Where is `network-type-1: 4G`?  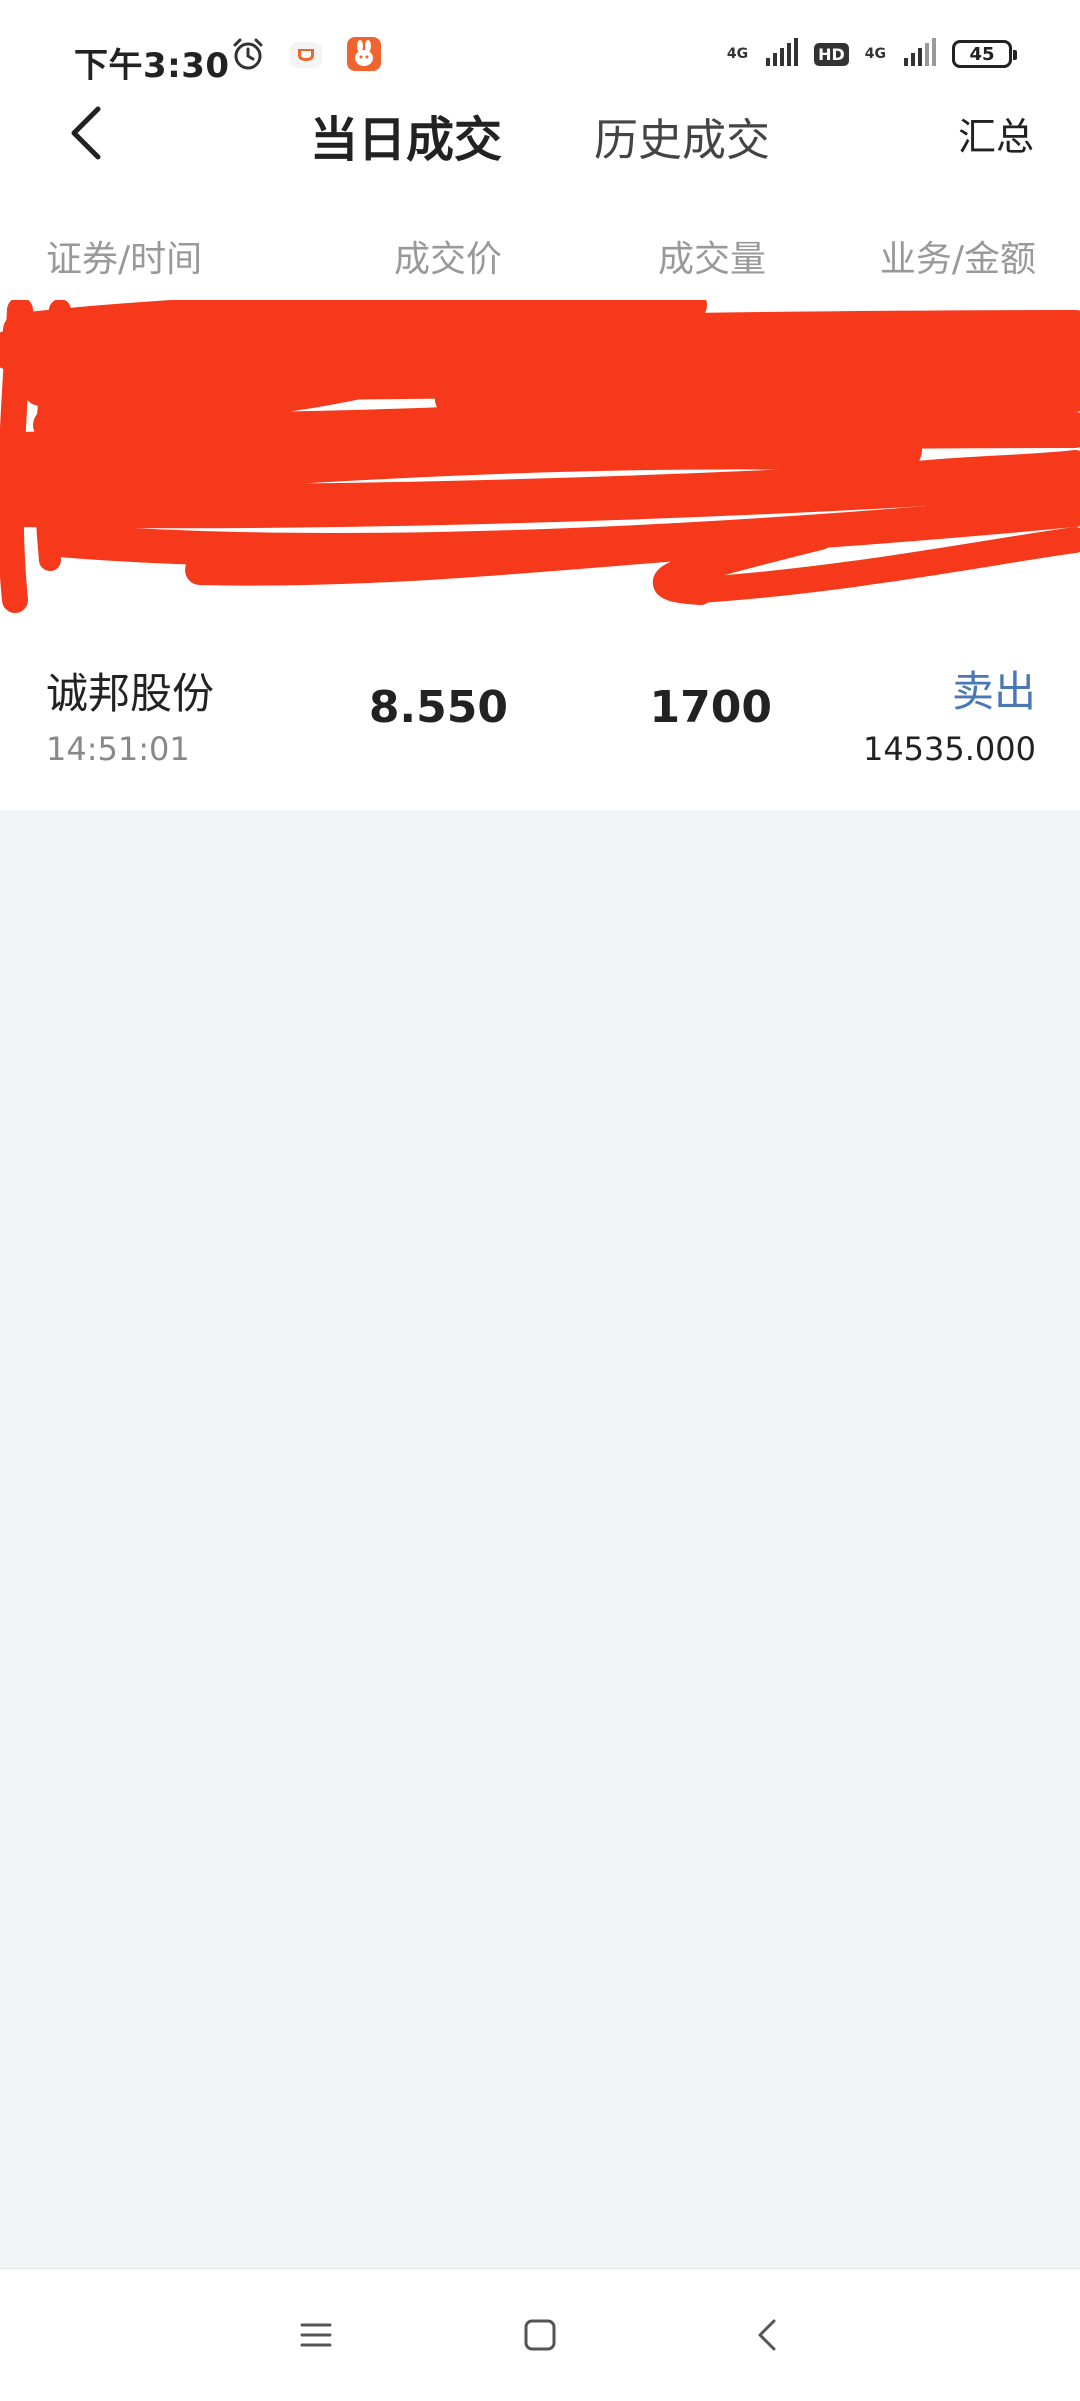
network-type-1: 4G is located at coordinates (737, 54).